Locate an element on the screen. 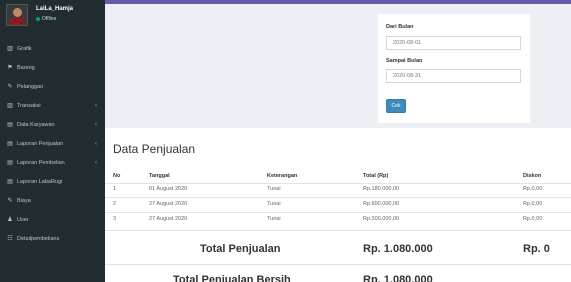 Image resolution: width=571 pixels, height=282 pixels. sidebar-item-label: Detailpembelians is located at coordinates (38, 238).